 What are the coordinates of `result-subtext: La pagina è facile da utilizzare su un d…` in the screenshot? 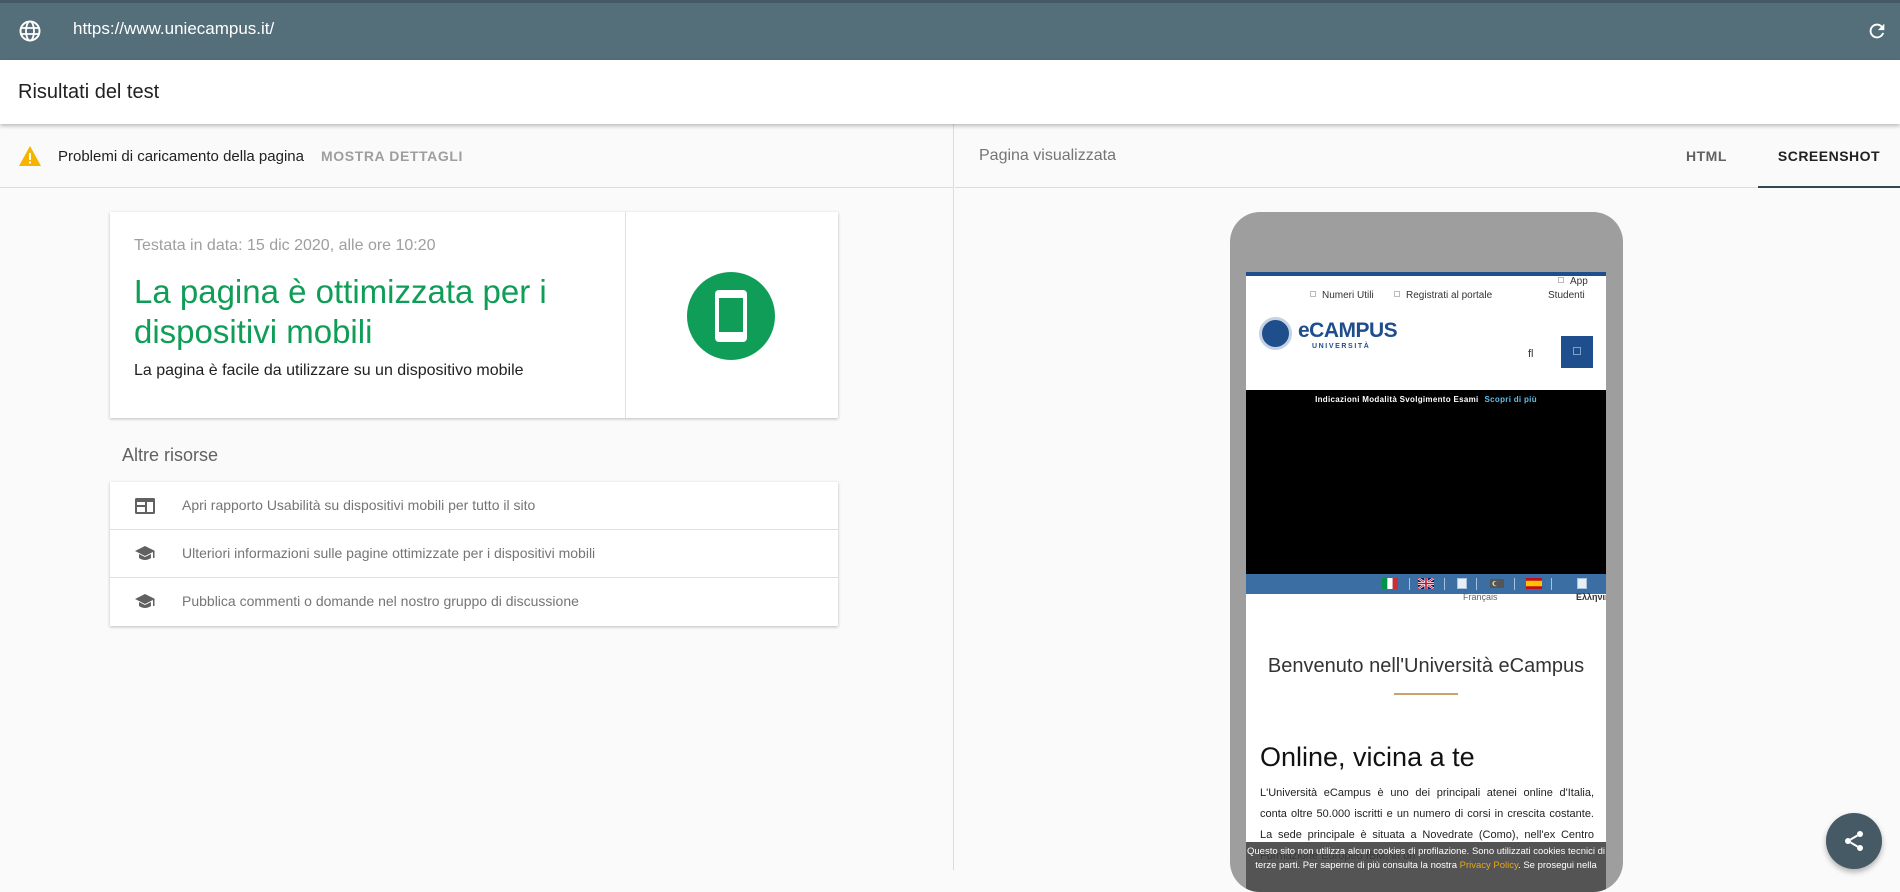 It's located at (329, 370).